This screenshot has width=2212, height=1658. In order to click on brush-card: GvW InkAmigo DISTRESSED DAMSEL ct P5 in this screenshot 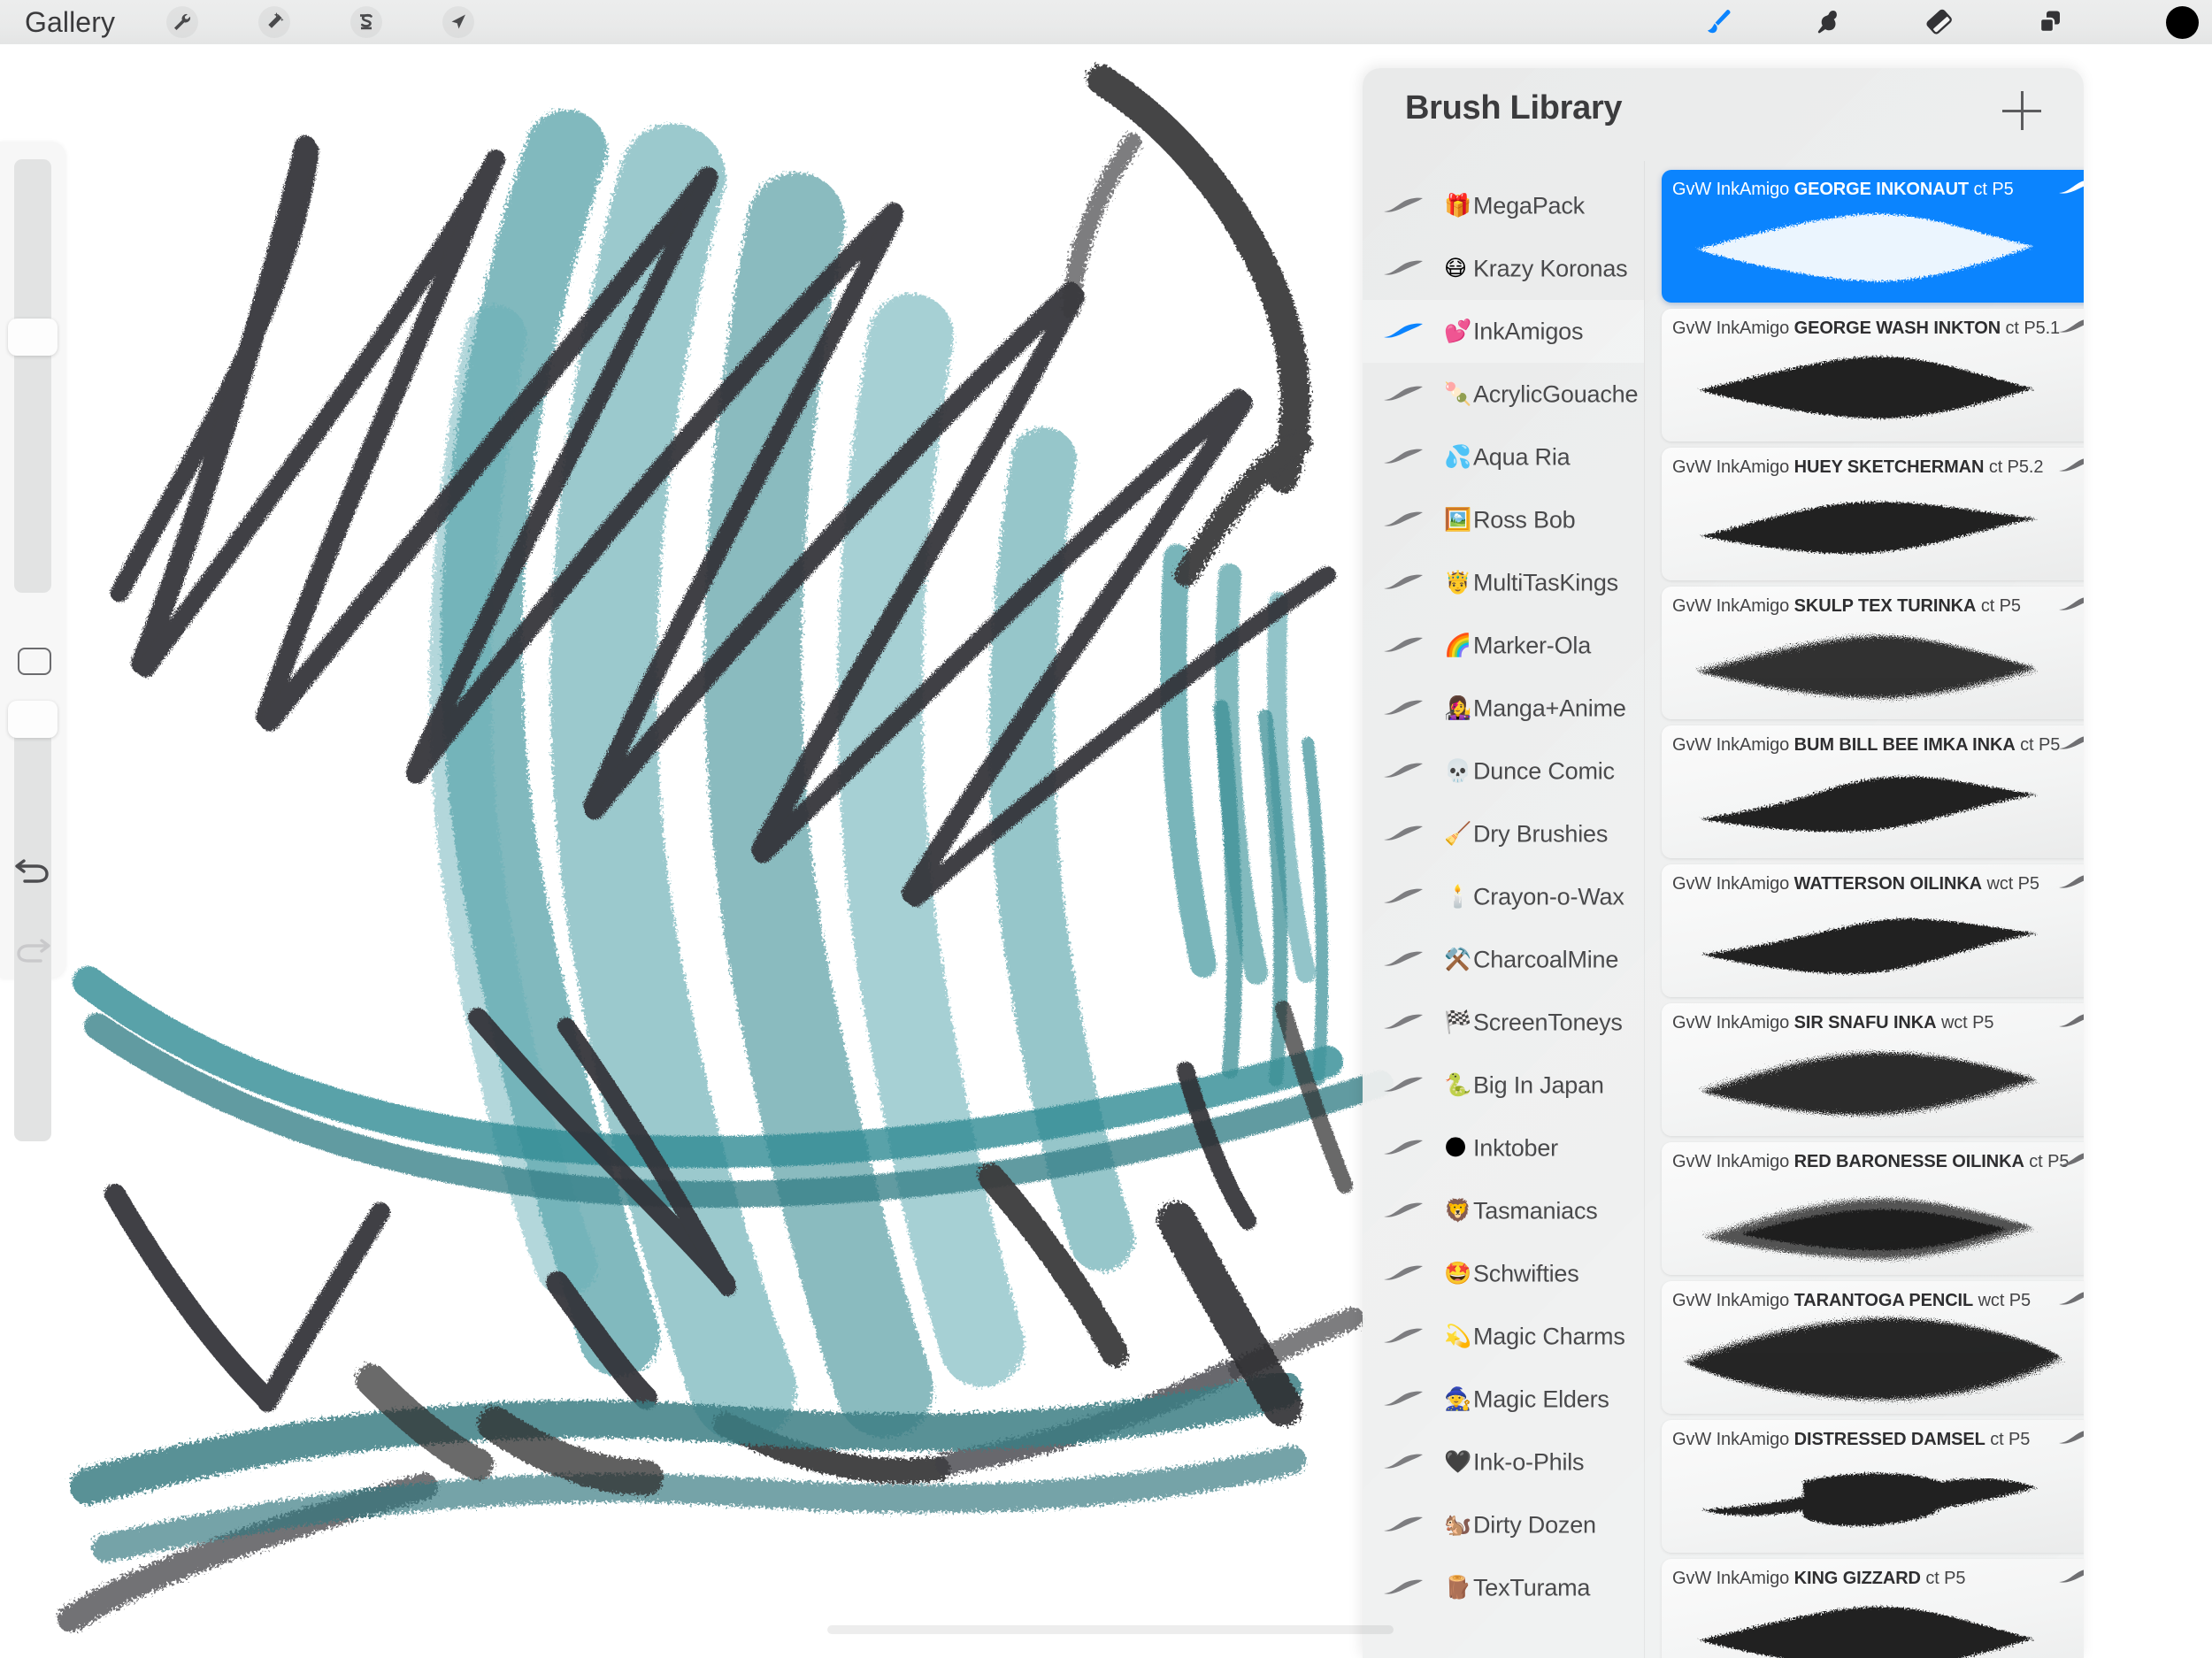, I will do `click(1873, 1487)`.